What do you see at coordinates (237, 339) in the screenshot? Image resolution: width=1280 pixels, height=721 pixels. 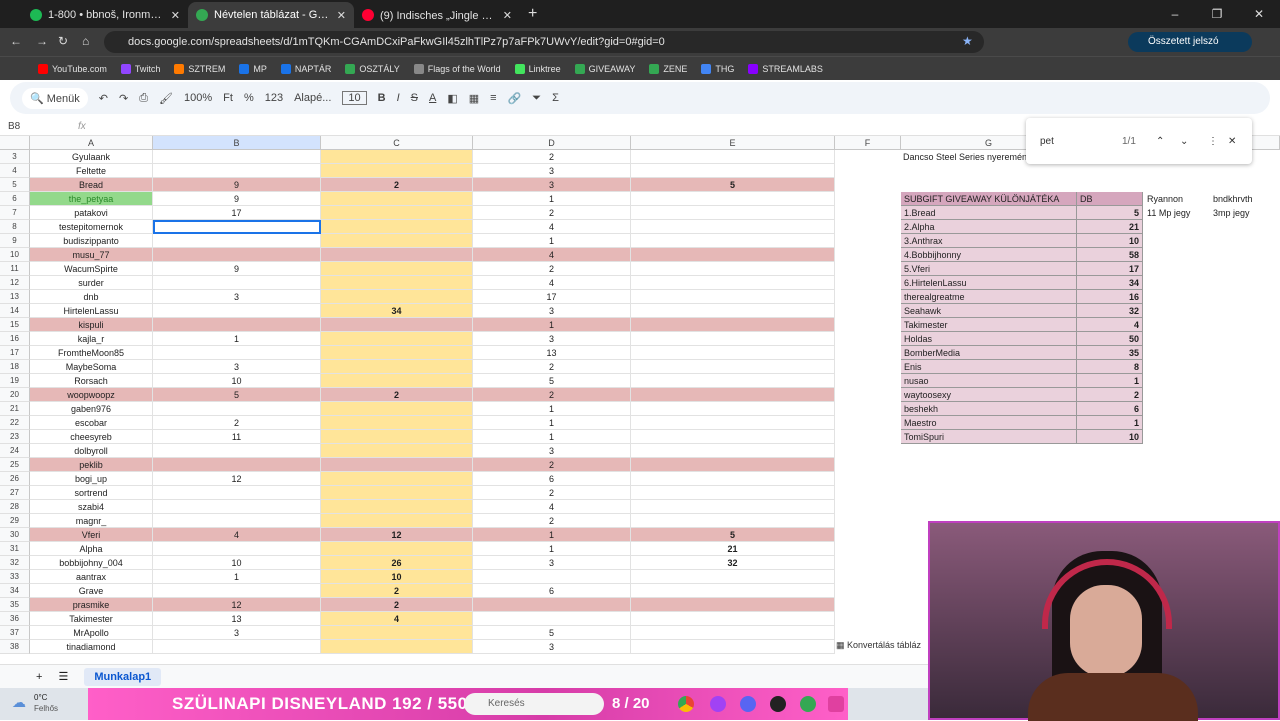 I see `cell-b: 1` at bounding box center [237, 339].